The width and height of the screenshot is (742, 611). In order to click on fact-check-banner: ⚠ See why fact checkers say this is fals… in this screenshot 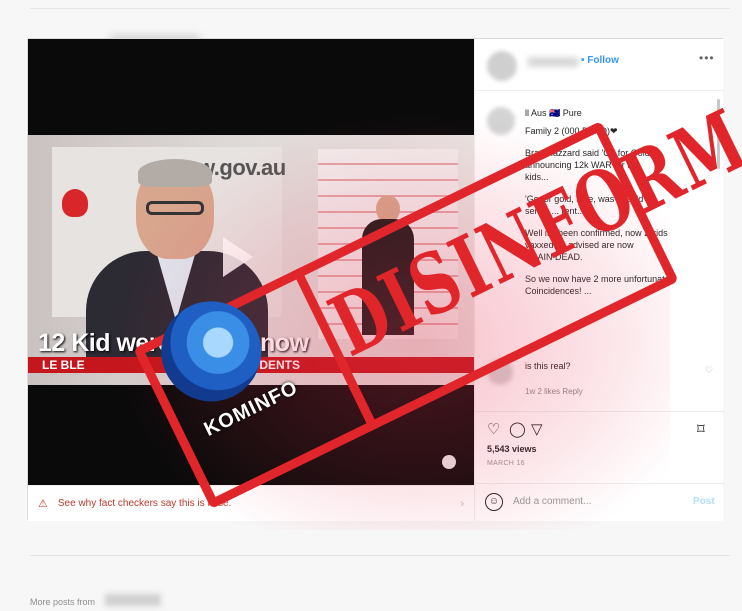, I will do `click(251, 503)`.